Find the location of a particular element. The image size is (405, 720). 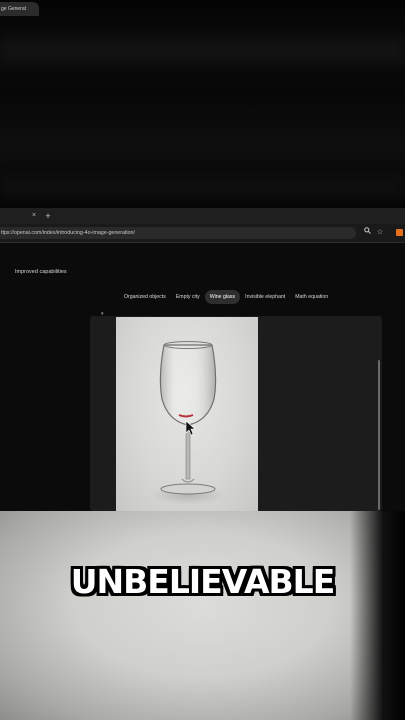

browser-tab-bar is located at coordinates (202, 216).